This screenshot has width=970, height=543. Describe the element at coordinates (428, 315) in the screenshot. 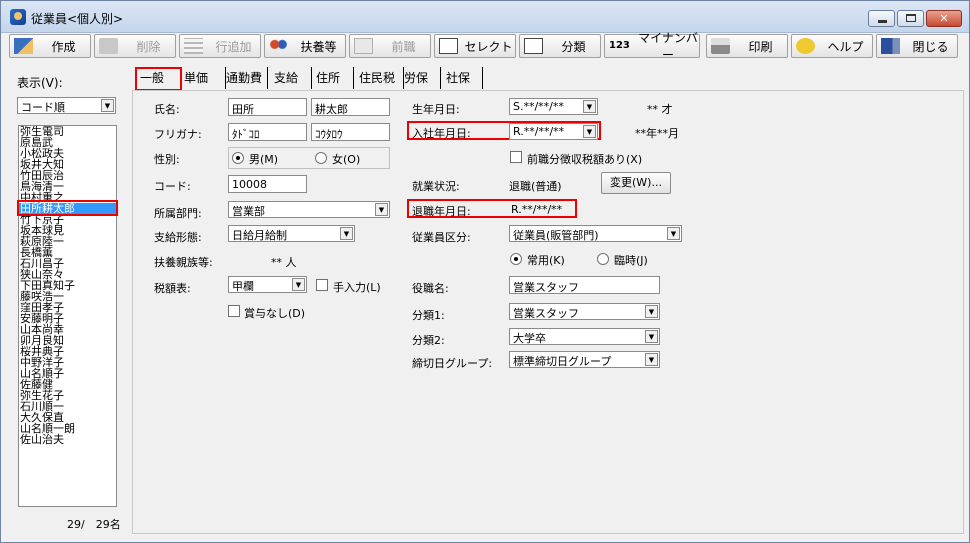

I see `category1-label: 分類1:` at that location.